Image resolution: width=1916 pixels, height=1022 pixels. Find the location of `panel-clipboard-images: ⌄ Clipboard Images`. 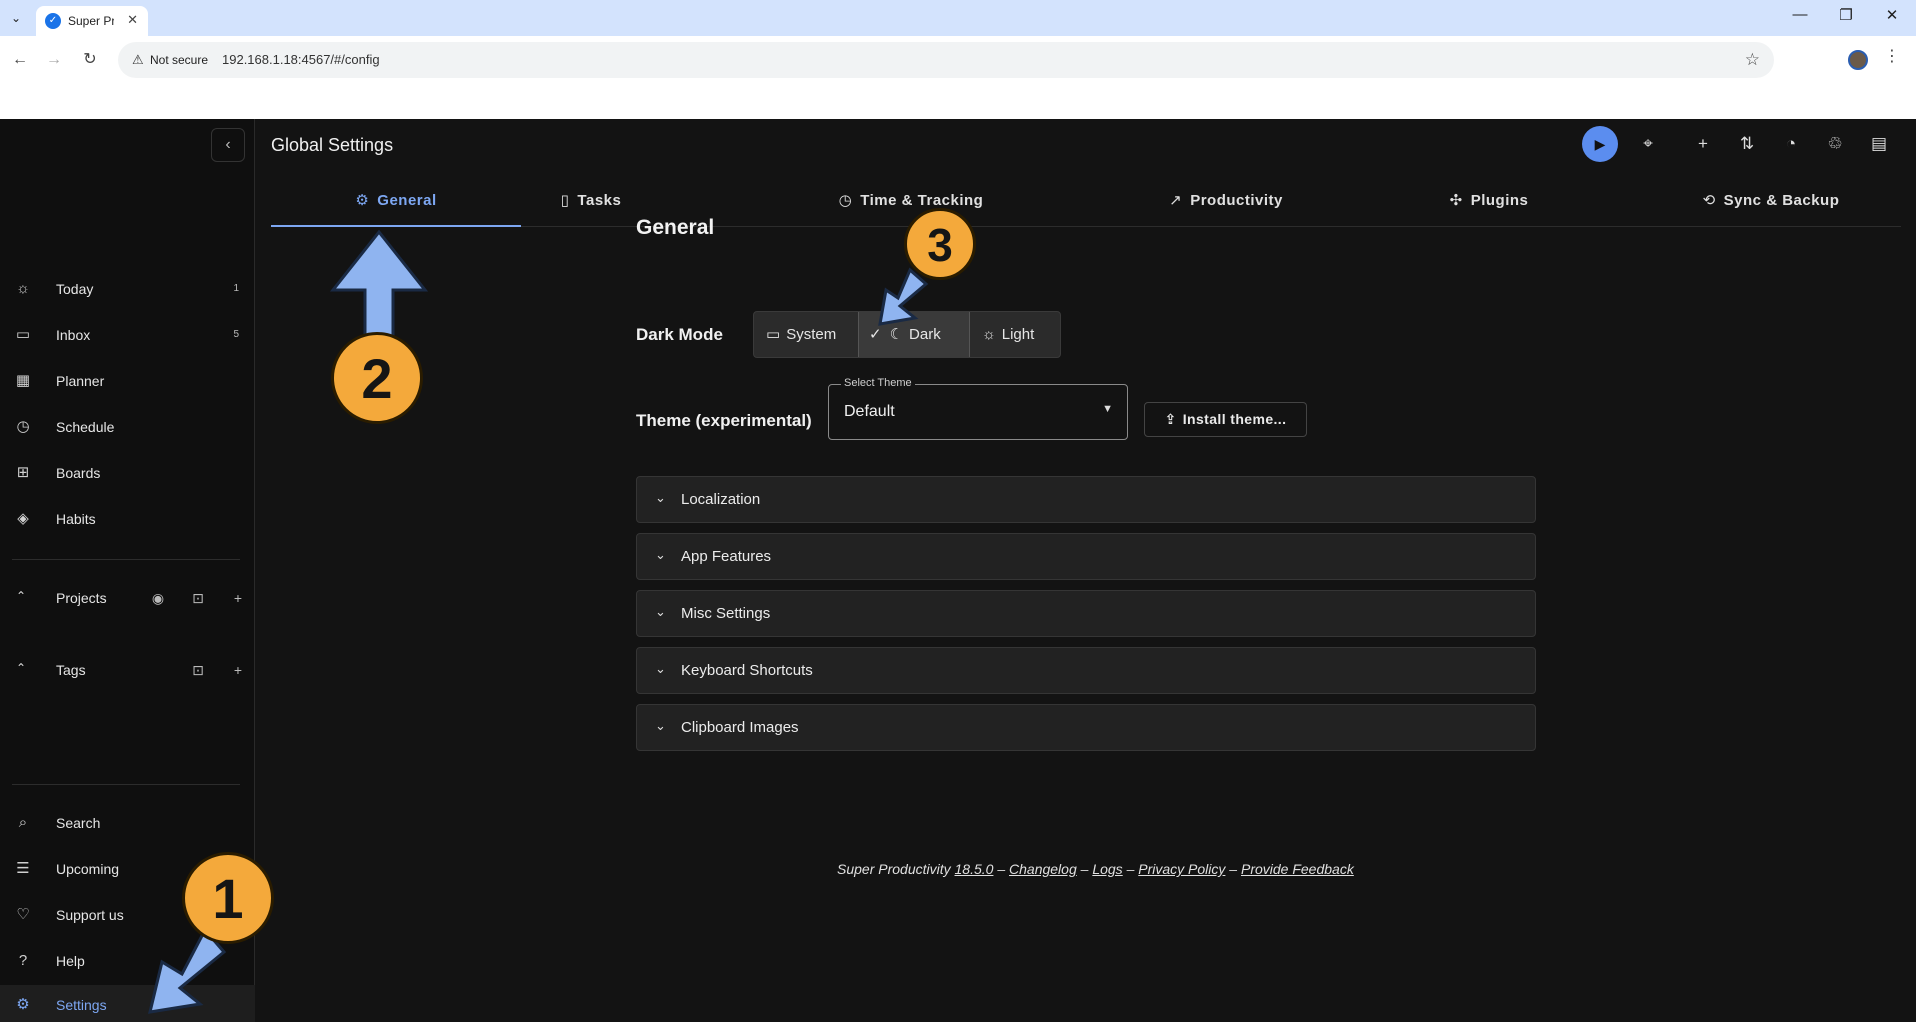

panel-clipboard-images: ⌄ Clipboard Images is located at coordinates (1086, 727).